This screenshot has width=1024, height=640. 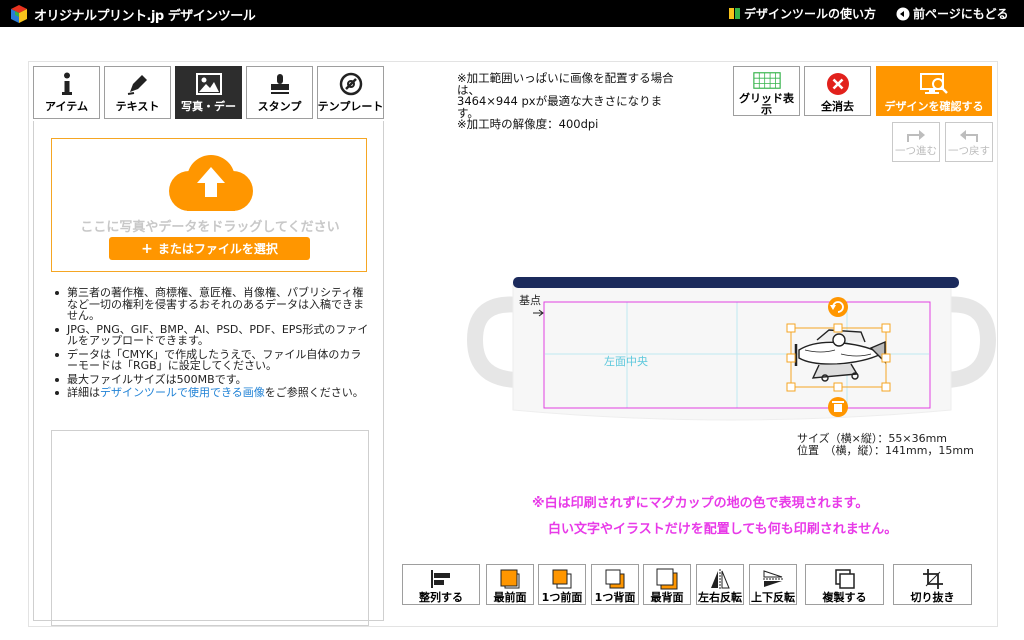 I want to click on image-icon, so click(x=208, y=84).